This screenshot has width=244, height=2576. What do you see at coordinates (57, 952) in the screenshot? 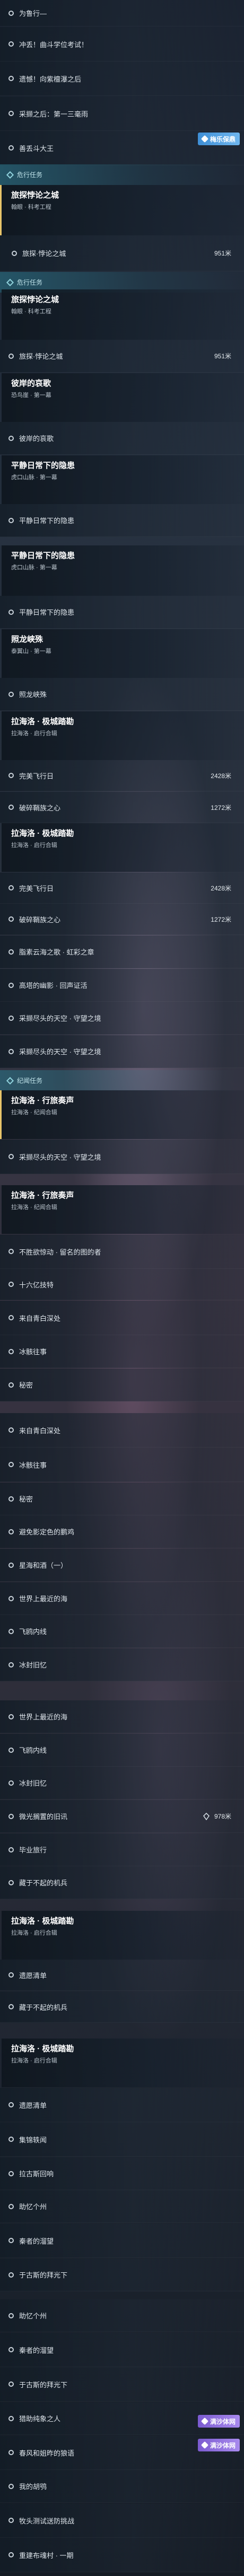
I see `quest-step-label: 脂素云海之歌 · 虹彩之章` at bounding box center [57, 952].